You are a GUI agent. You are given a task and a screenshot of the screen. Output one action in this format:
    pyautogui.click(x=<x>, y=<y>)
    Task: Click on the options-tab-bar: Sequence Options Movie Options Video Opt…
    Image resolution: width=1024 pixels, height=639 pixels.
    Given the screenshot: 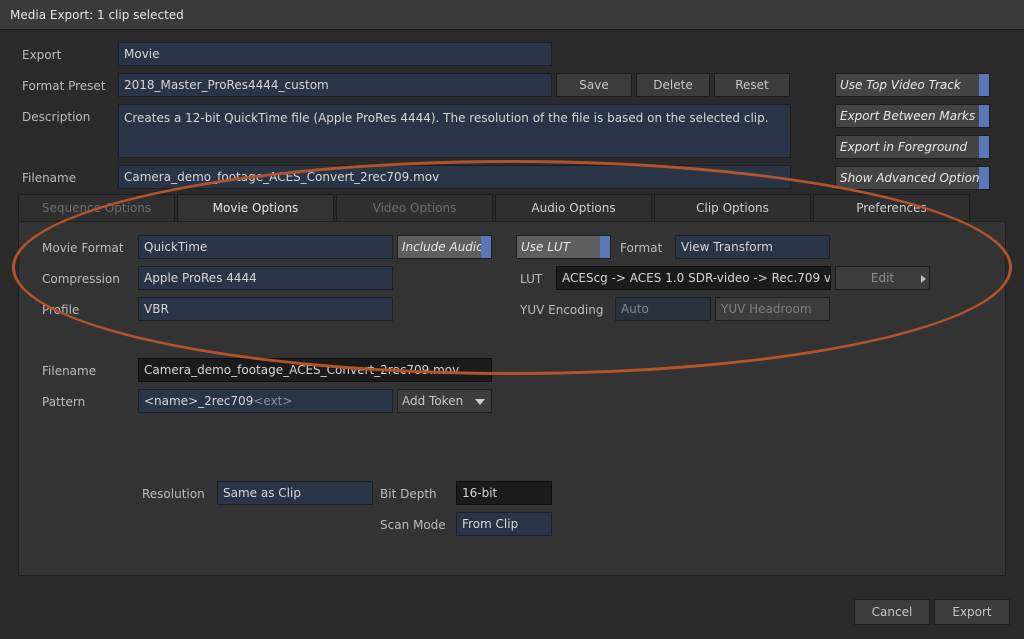 What is the action you would take?
    pyautogui.click(x=513, y=208)
    